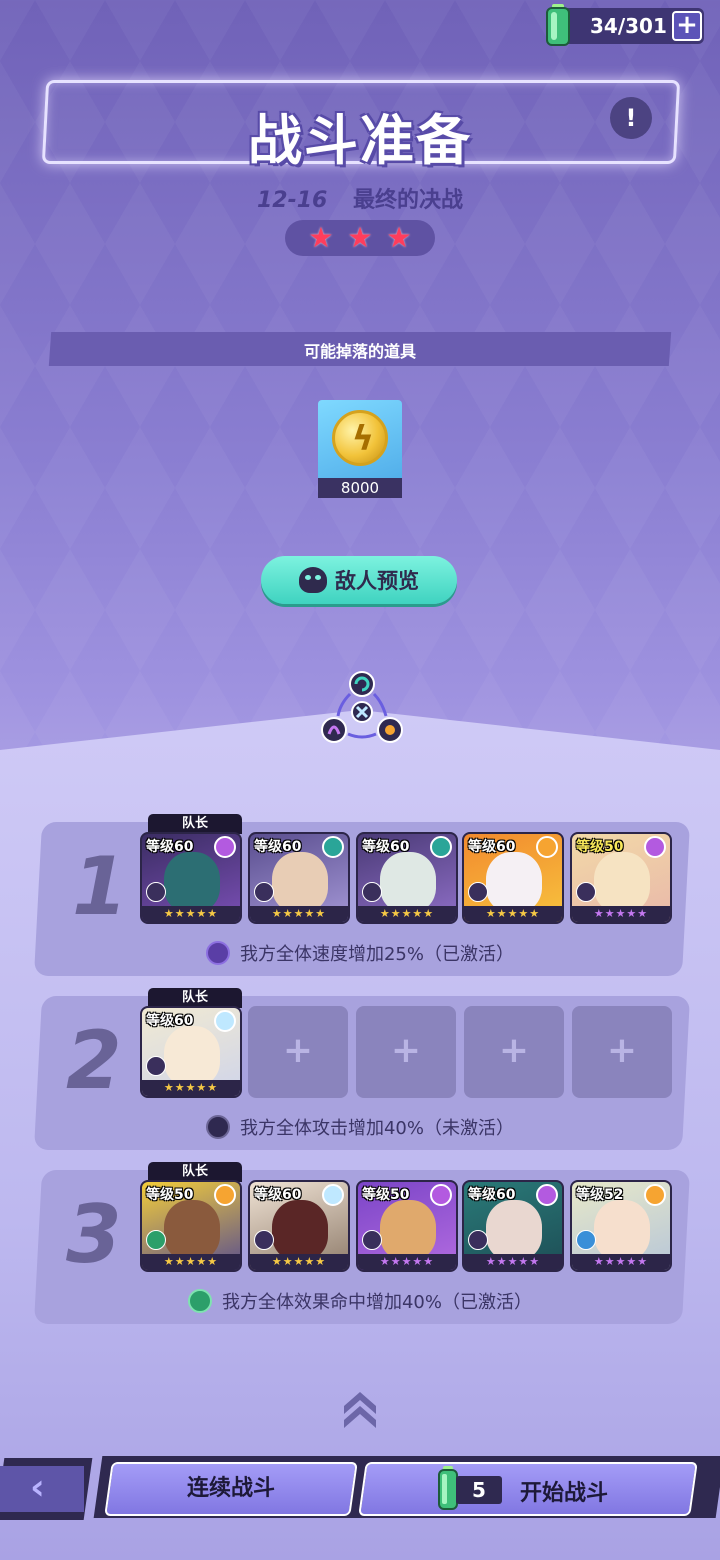 This screenshot has width=720, height=1560. I want to click on hero-slot: 等级52 ★★★★★, so click(621, 1226).